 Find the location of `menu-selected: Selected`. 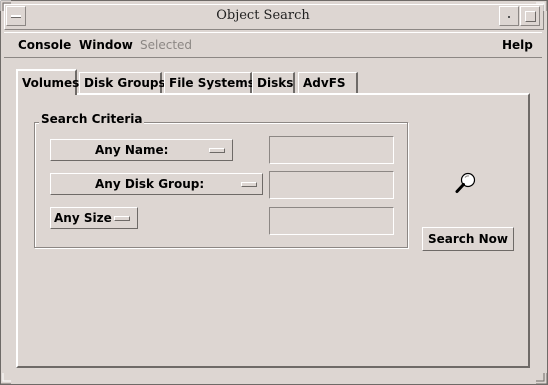

menu-selected: Selected is located at coordinates (166, 45).